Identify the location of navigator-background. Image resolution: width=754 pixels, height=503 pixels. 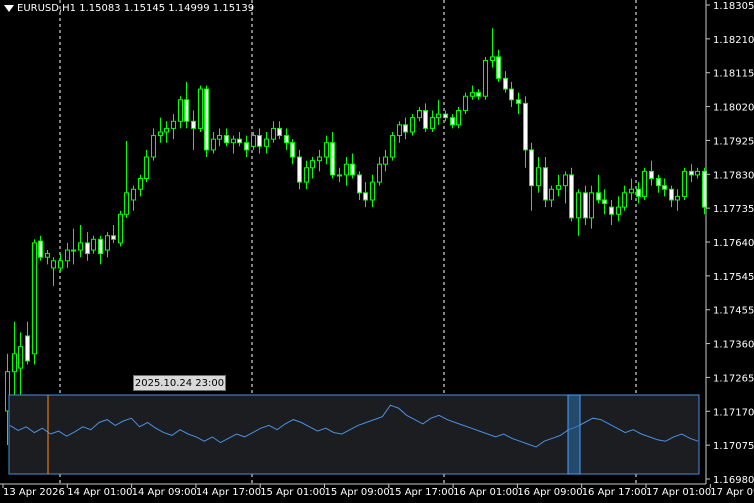
(354, 434).